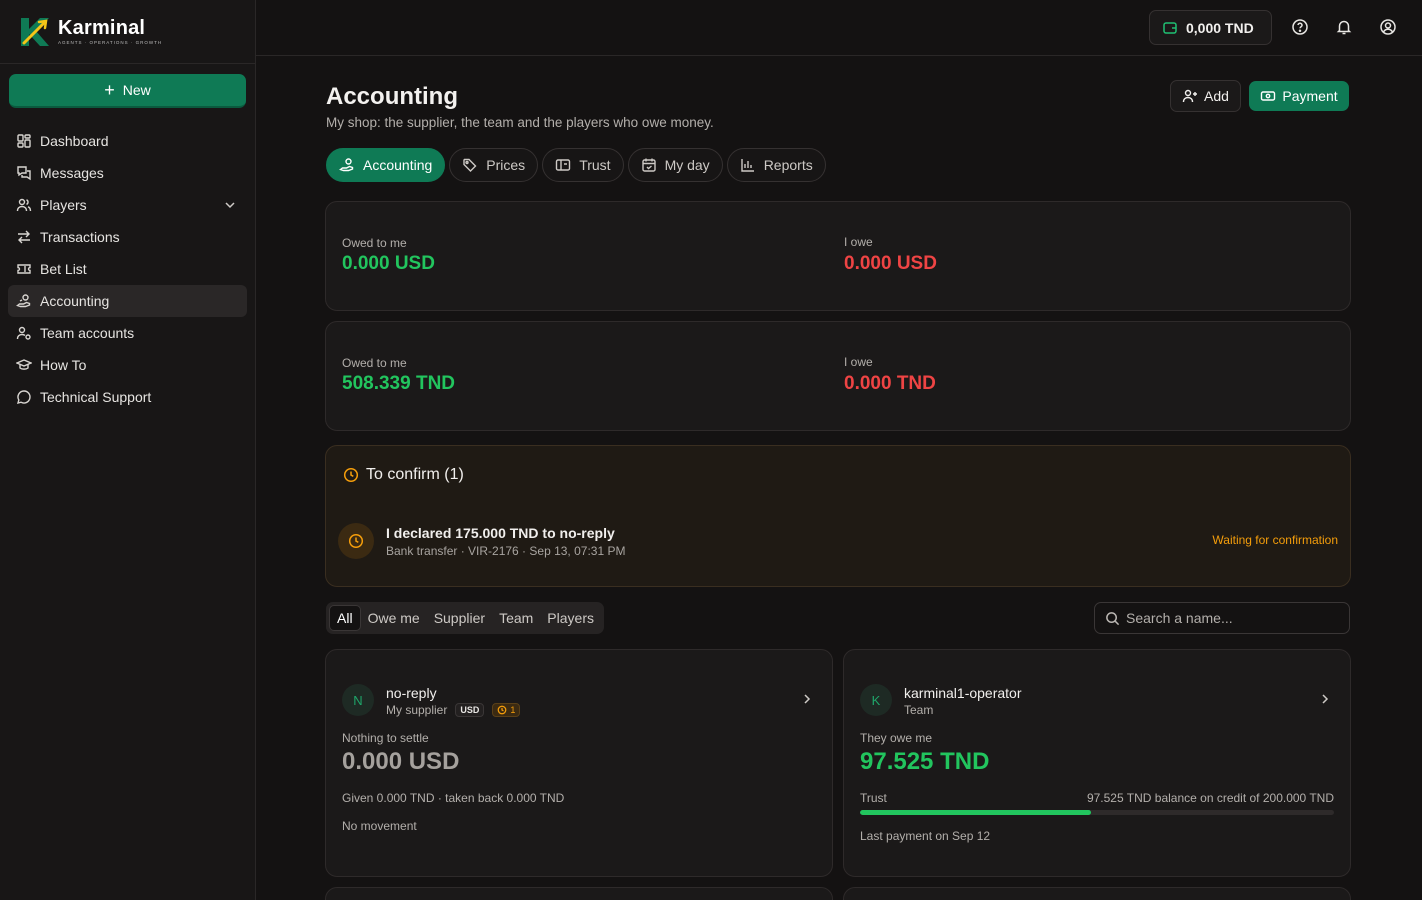 This screenshot has height=900, width=1422. I want to click on plus-icon: +, so click(109, 90).